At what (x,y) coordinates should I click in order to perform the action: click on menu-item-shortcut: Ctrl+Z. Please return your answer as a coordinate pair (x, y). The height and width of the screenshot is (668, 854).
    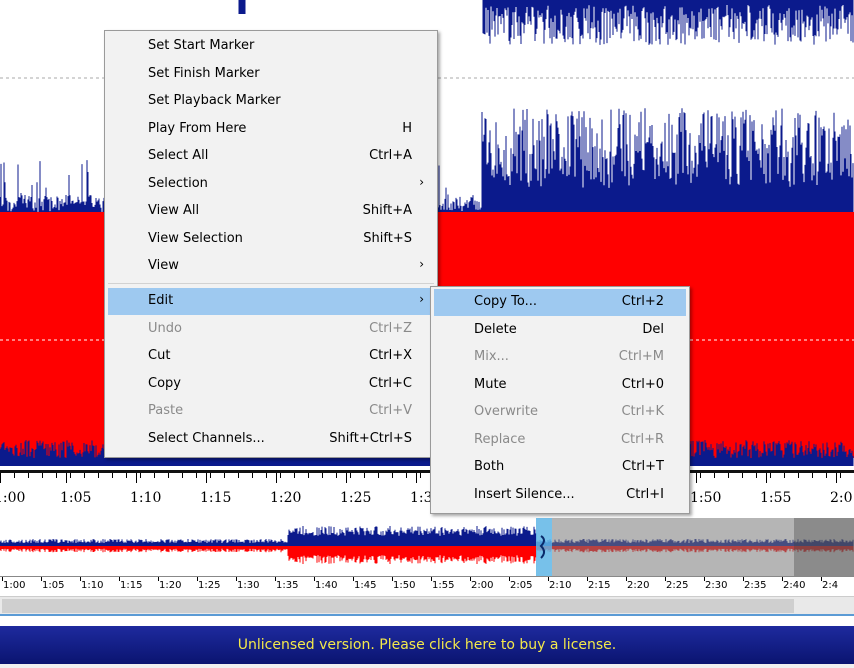
    Looking at the image, I should click on (390, 328).